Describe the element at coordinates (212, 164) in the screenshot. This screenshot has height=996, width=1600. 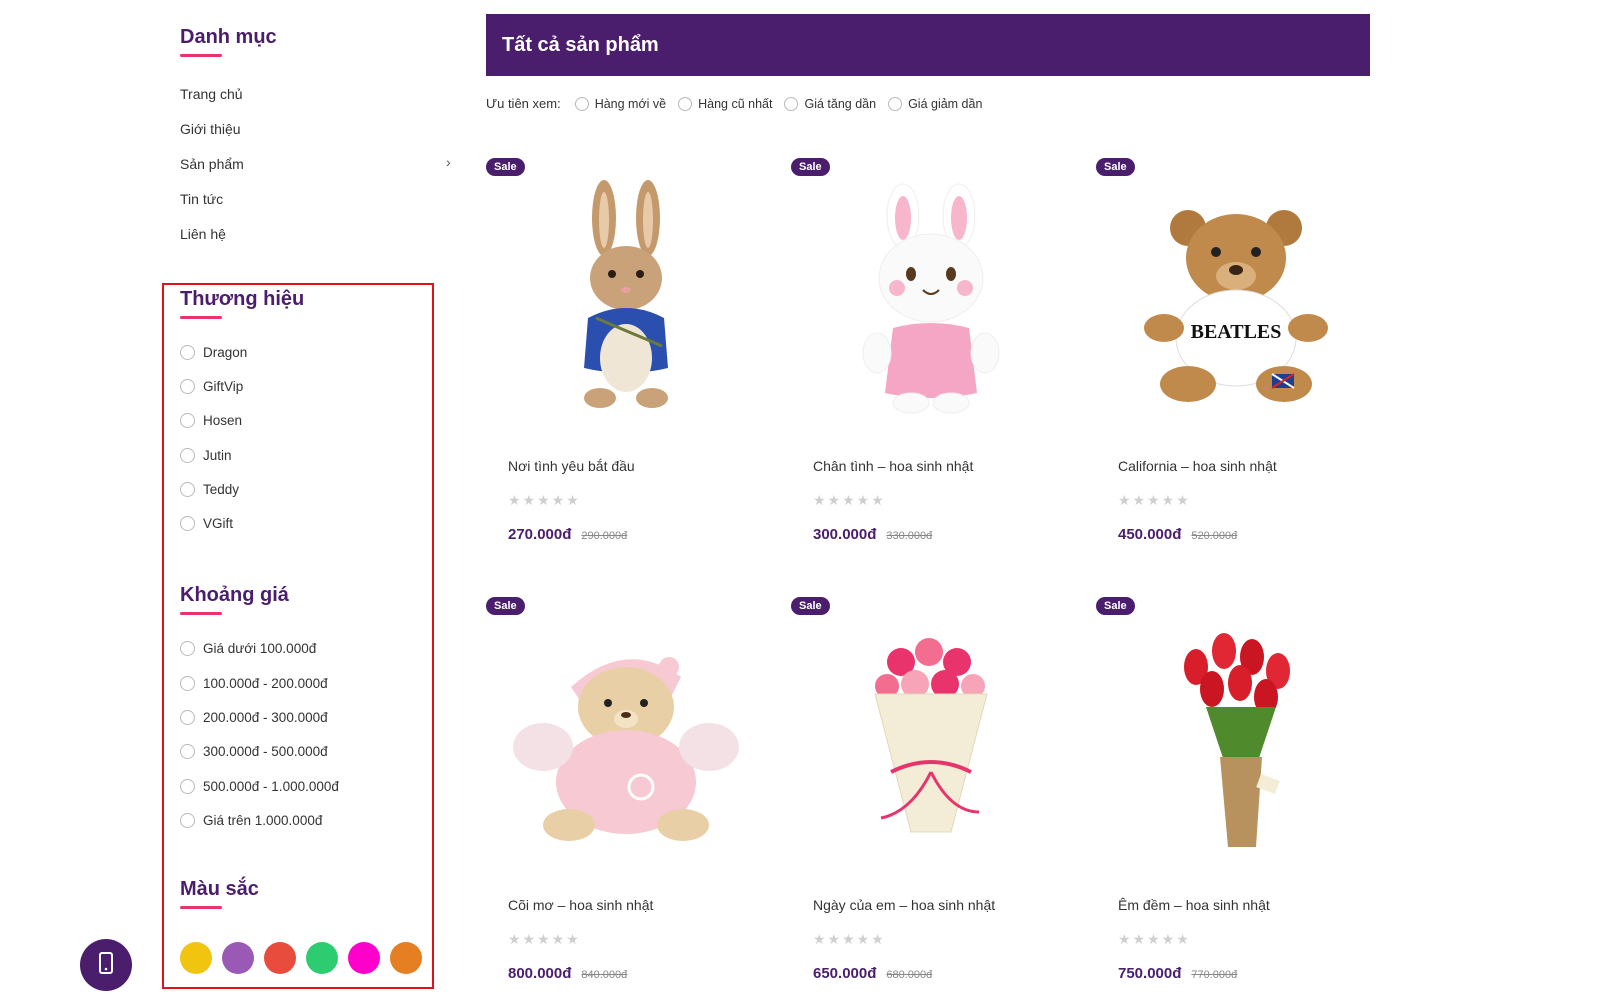
I see `nav-item-products: Sản phẩm` at that location.